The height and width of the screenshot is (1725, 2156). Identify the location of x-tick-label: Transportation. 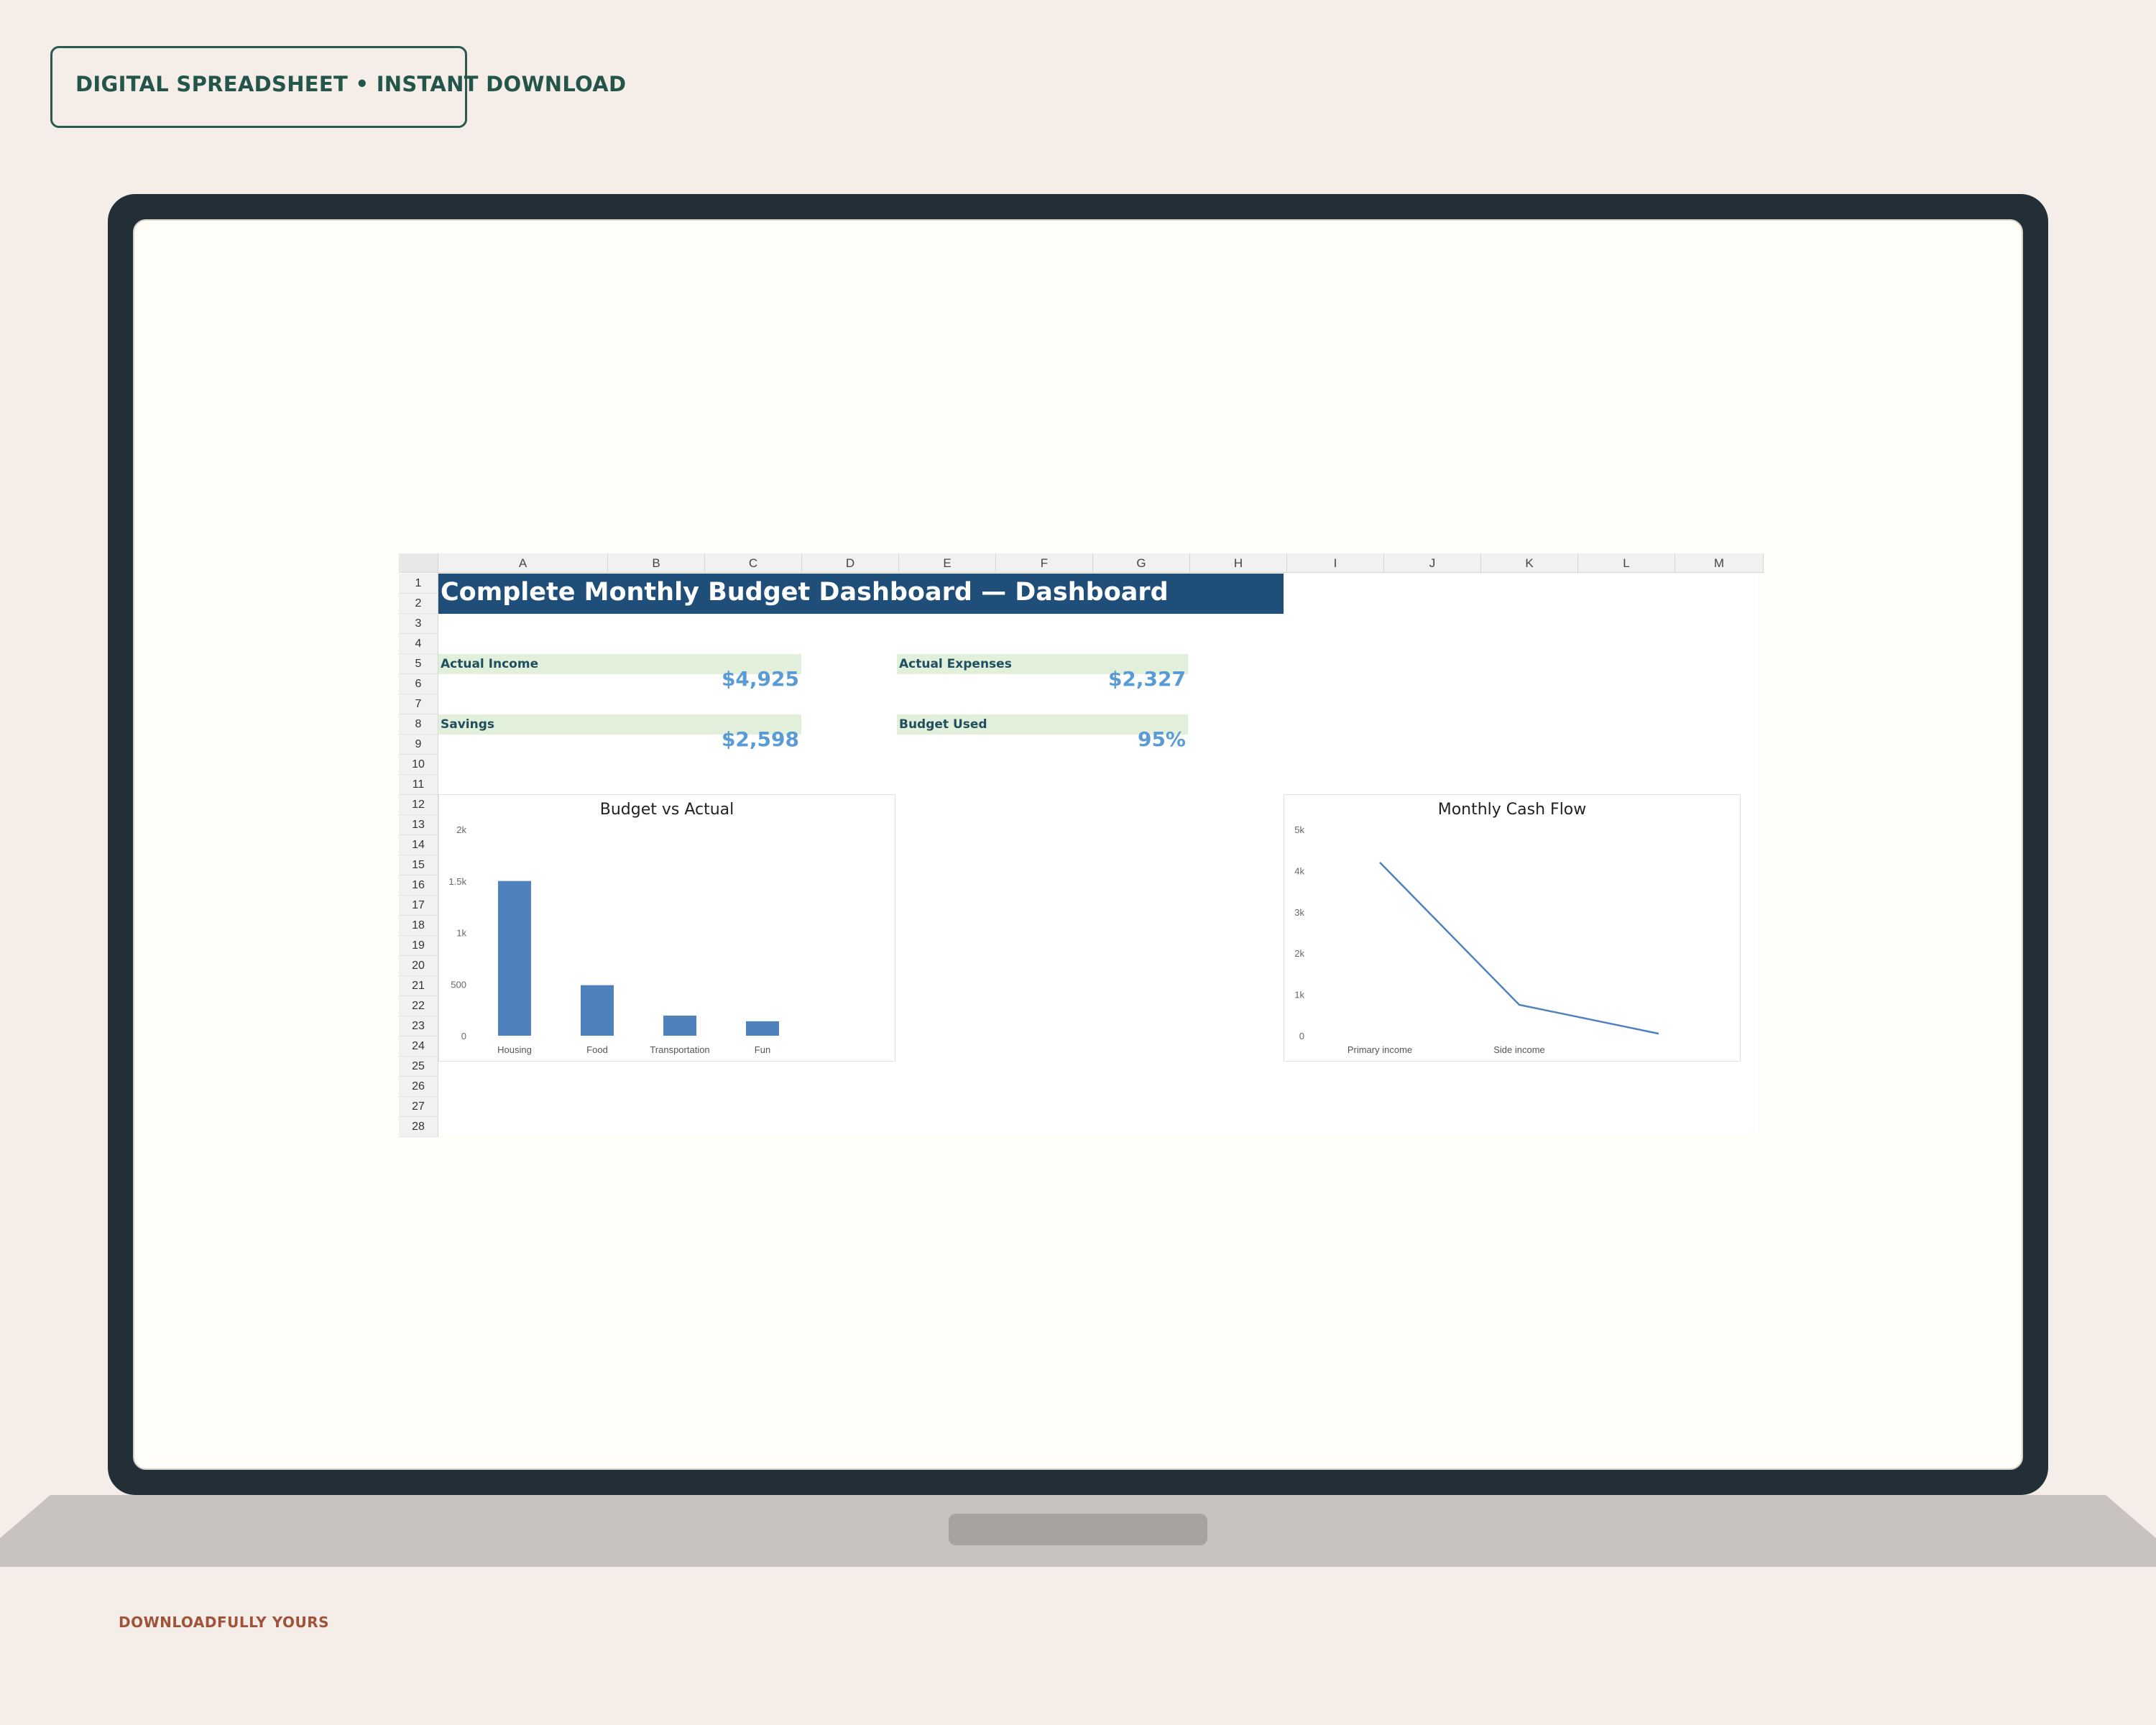
(679, 1049).